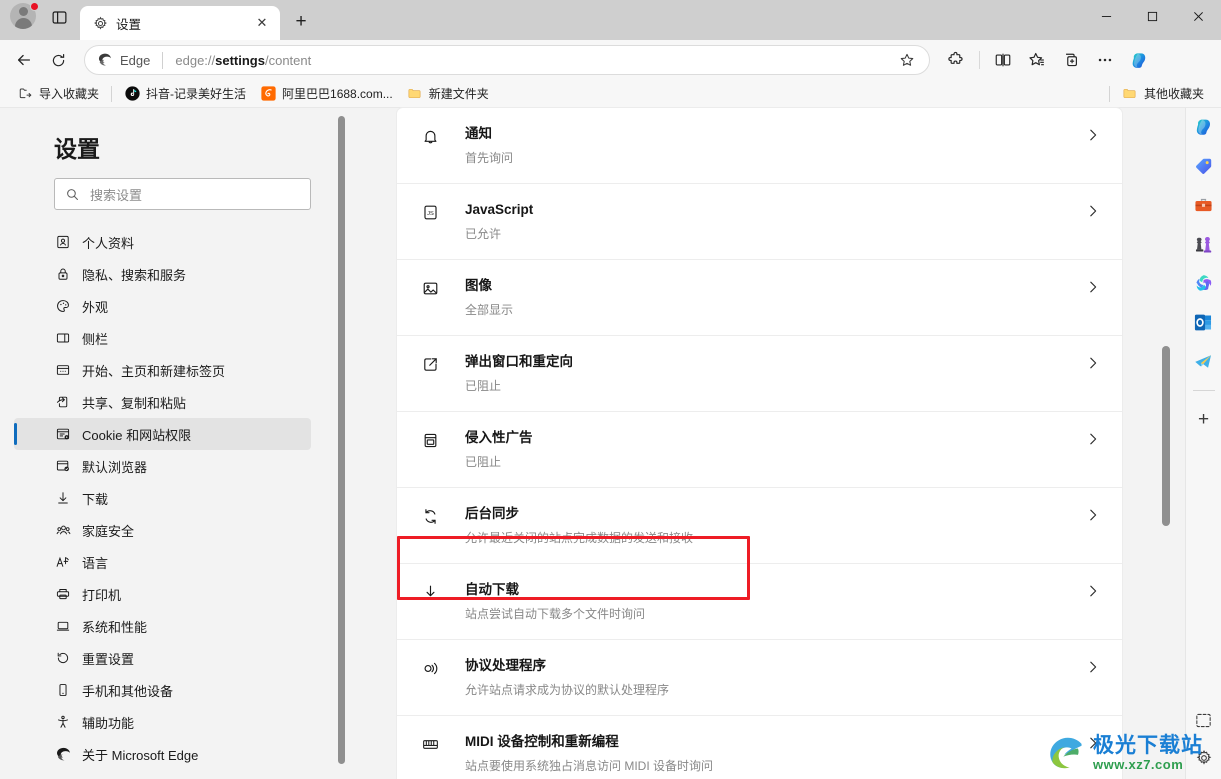  I want to click on popup-icon, so click(430, 364).